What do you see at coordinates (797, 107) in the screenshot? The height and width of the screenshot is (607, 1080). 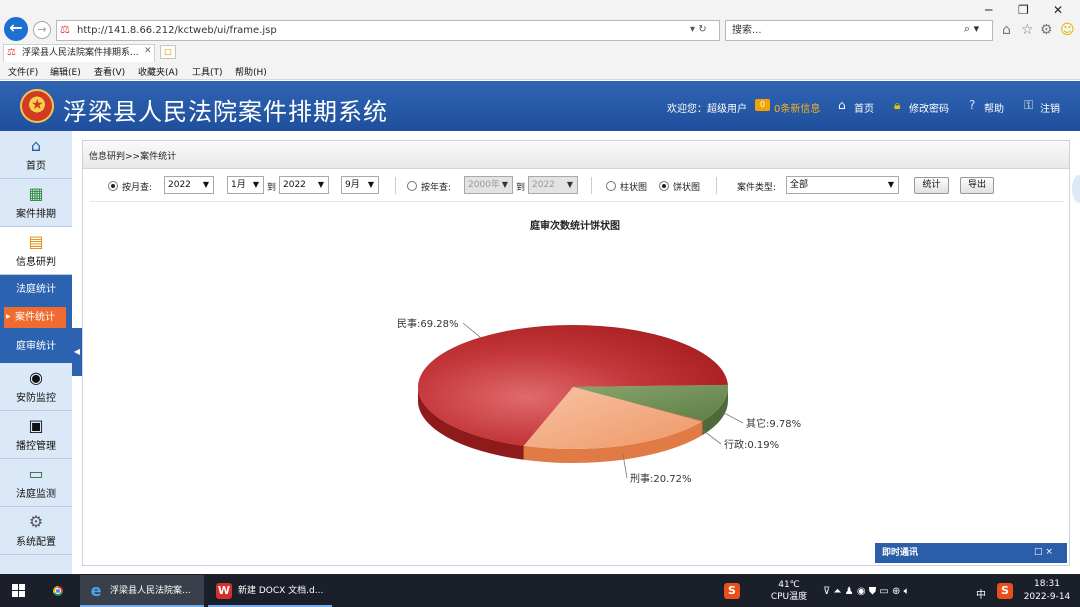 I see `new-messages-link: 0条新信息` at bounding box center [797, 107].